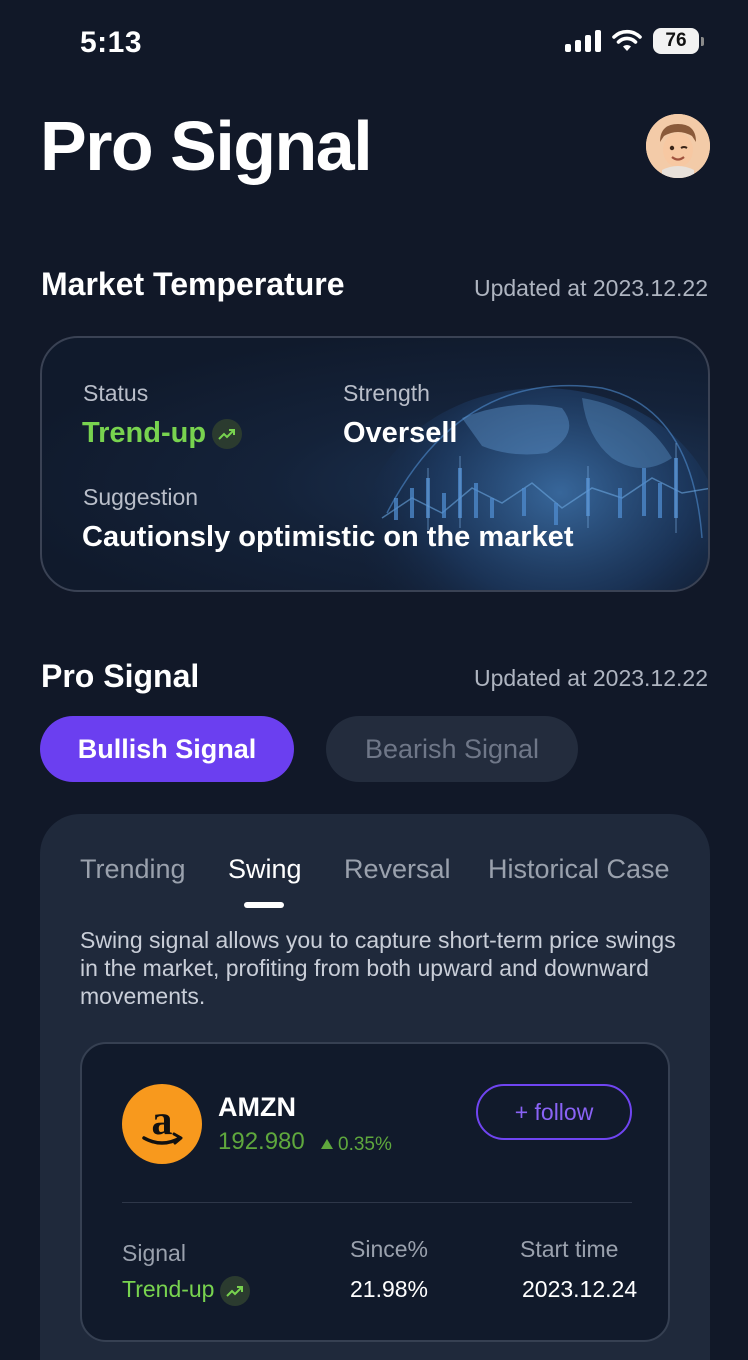  I want to click on start-time-label: Start time, so click(569, 1249).